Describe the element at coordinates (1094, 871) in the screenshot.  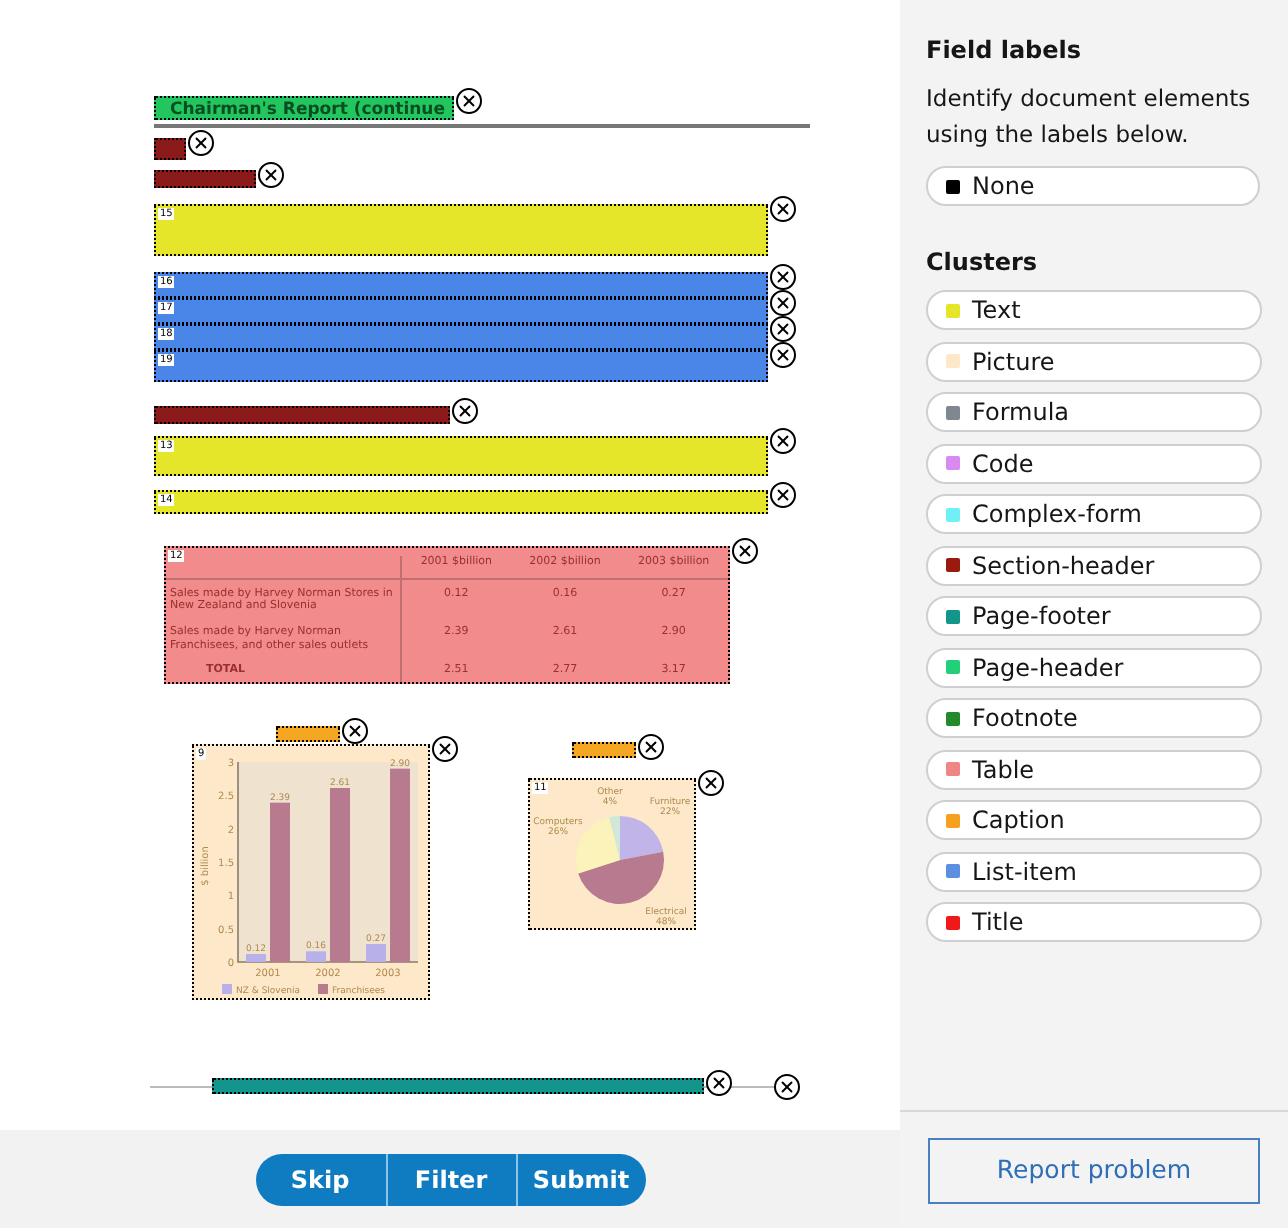
I see `label-option: List-item` at that location.